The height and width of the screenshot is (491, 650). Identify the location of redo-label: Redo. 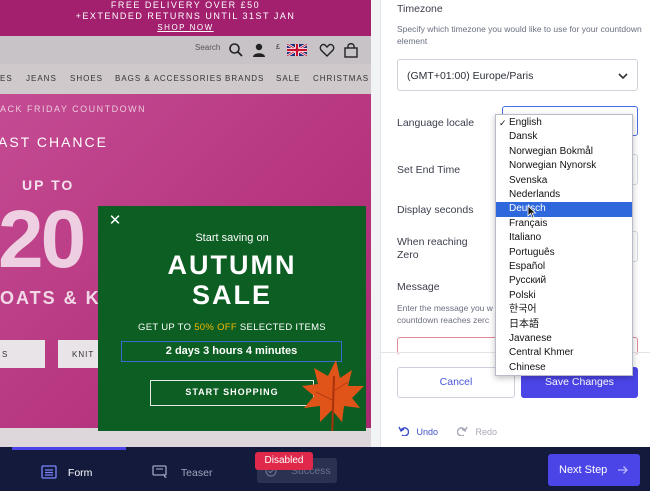
(486, 432).